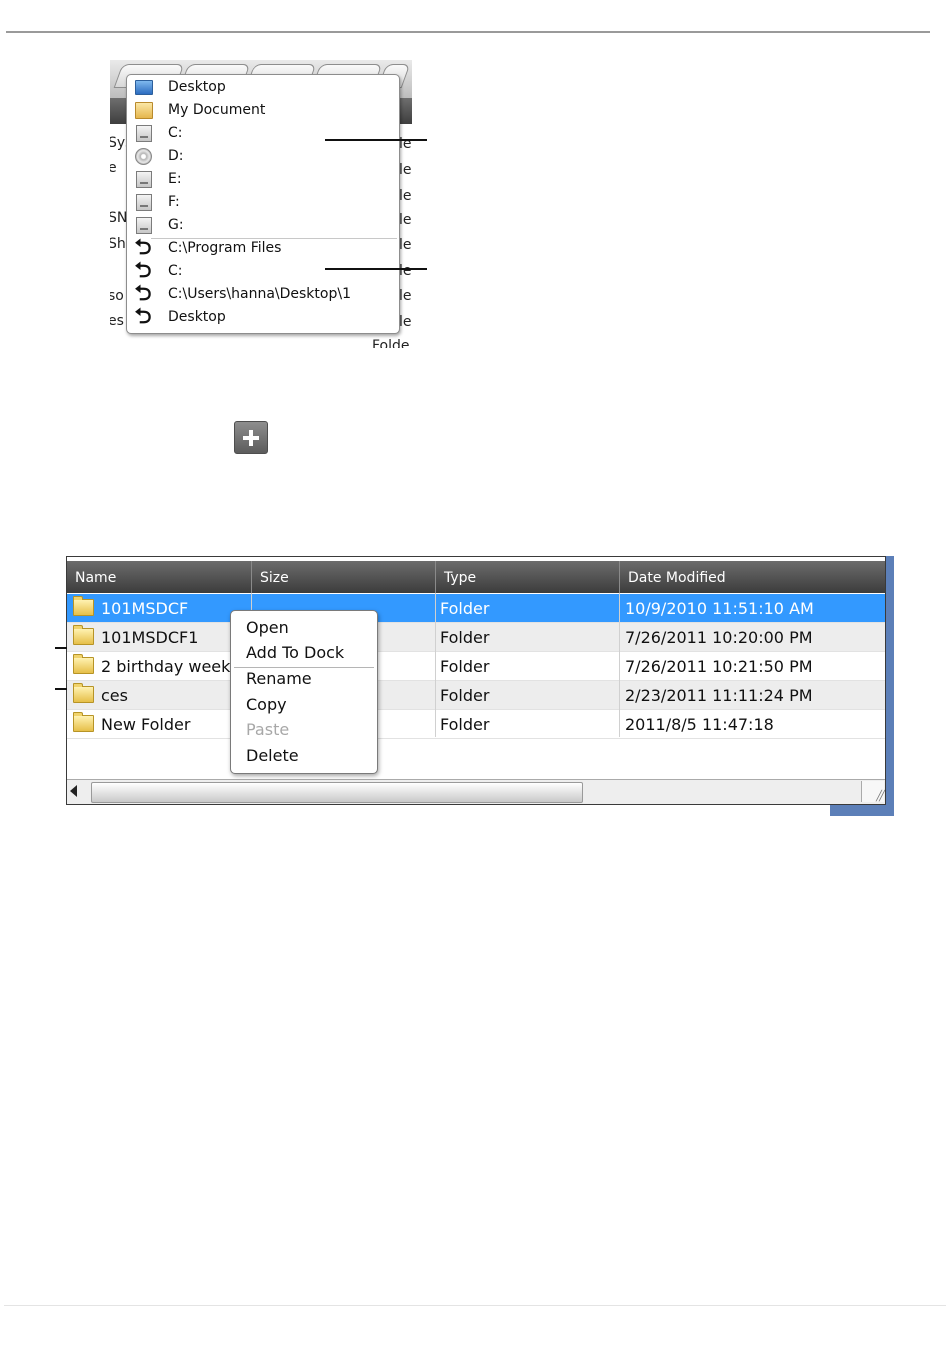  What do you see at coordinates (528, 577) in the screenshot?
I see `column-header-type: Type` at bounding box center [528, 577].